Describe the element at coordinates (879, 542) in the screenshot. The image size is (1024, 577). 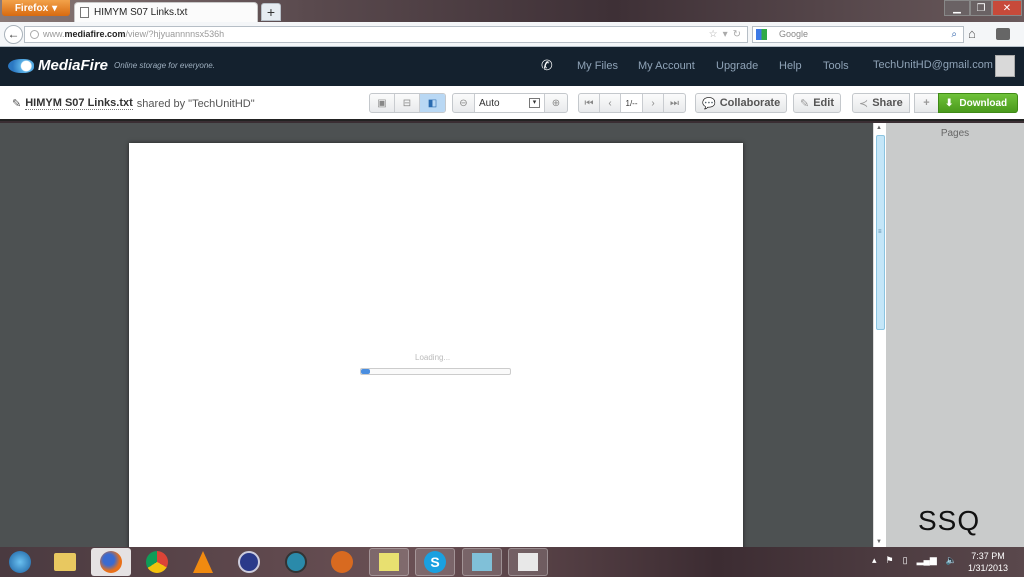
I see `scroll-down-icon: ▼` at that location.